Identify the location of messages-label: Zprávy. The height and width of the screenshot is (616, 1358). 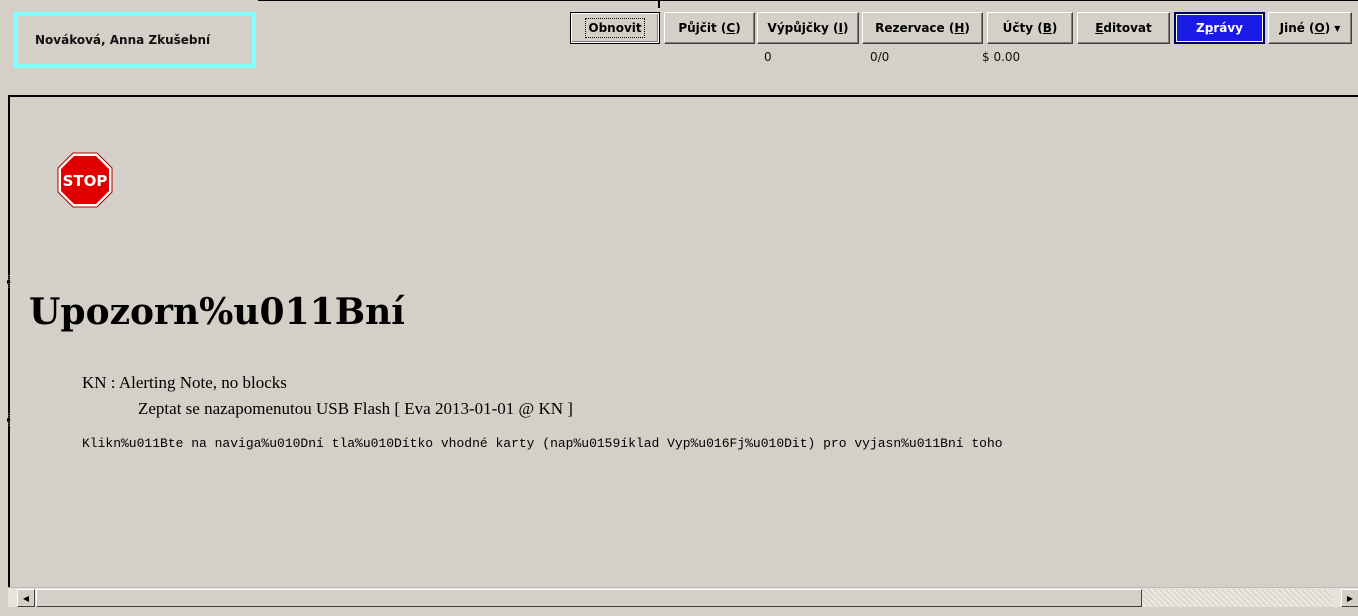
(1219, 28).